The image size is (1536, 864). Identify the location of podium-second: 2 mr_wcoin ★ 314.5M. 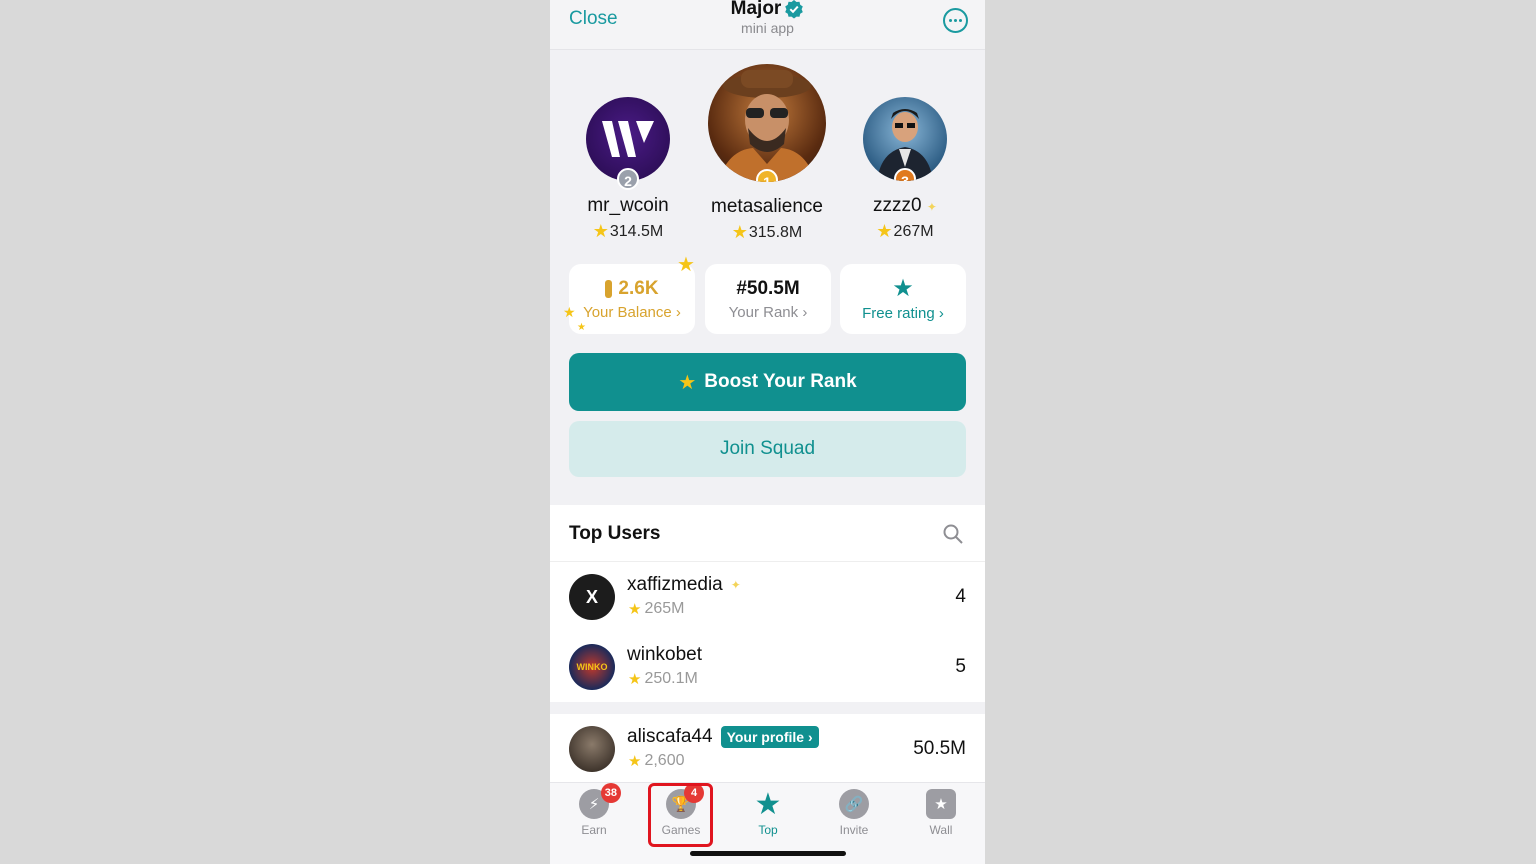
(628, 169).